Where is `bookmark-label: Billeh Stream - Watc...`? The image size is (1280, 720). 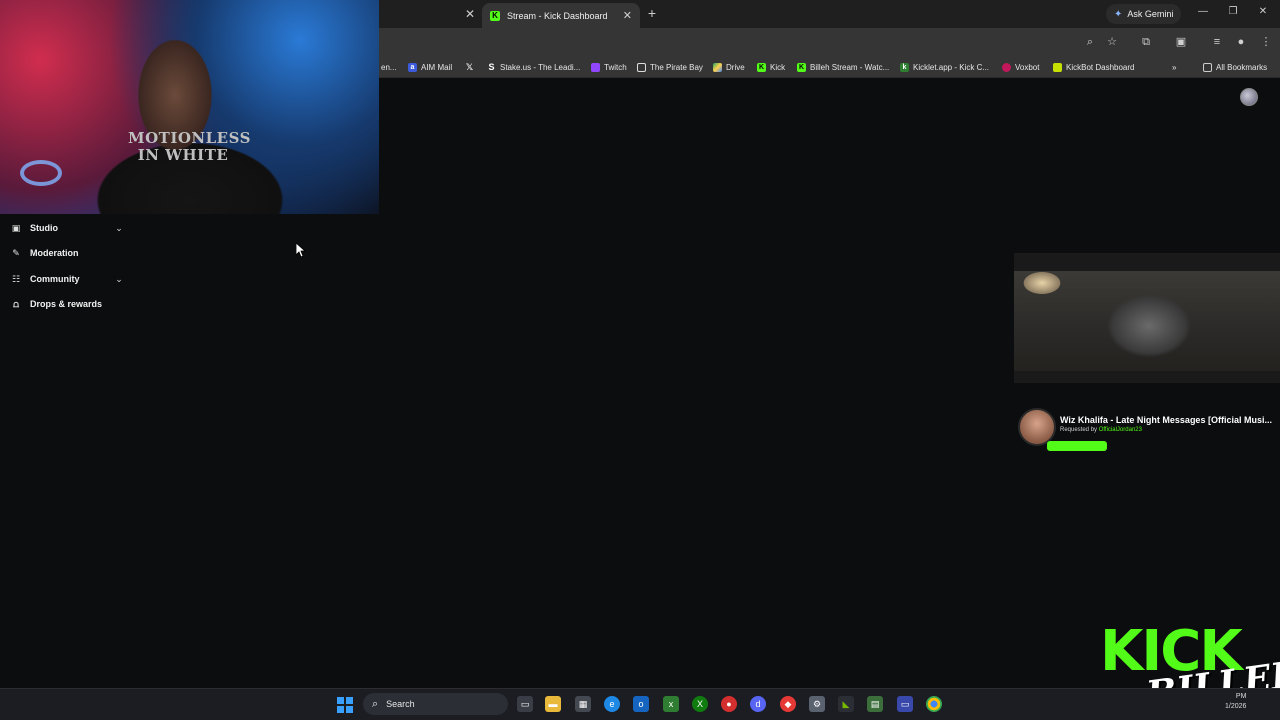
bookmark-label: Billeh Stream - Watc... is located at coordinates (850, 67).